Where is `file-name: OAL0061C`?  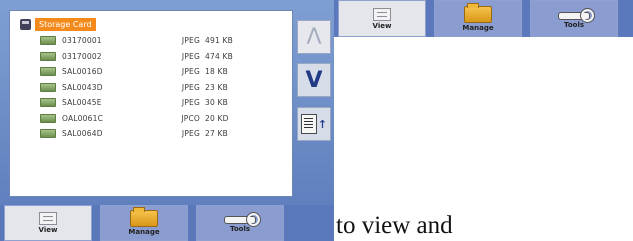 file-name: OAL0061C is located at coordinates (83, 118).